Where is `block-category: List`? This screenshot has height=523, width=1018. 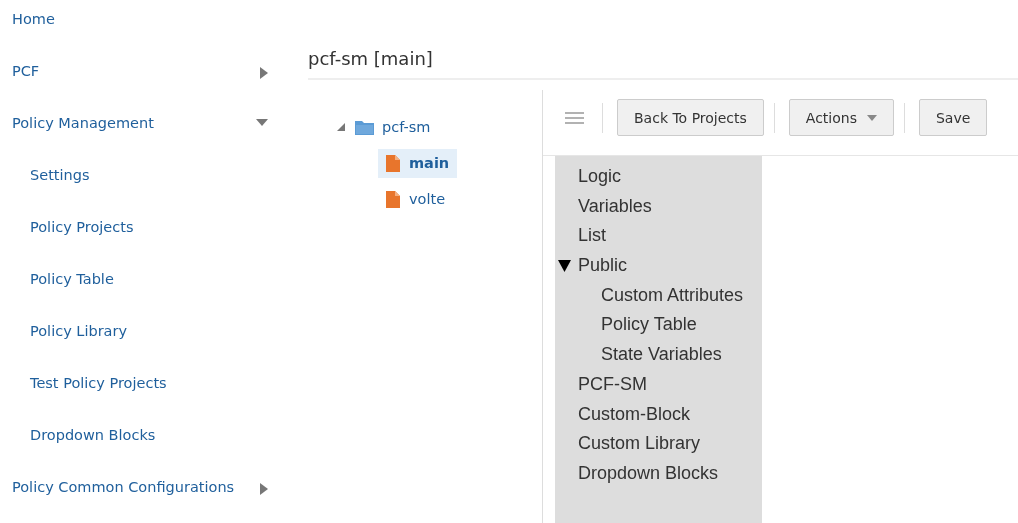
block-category: List is located at coordinates (658, 236).